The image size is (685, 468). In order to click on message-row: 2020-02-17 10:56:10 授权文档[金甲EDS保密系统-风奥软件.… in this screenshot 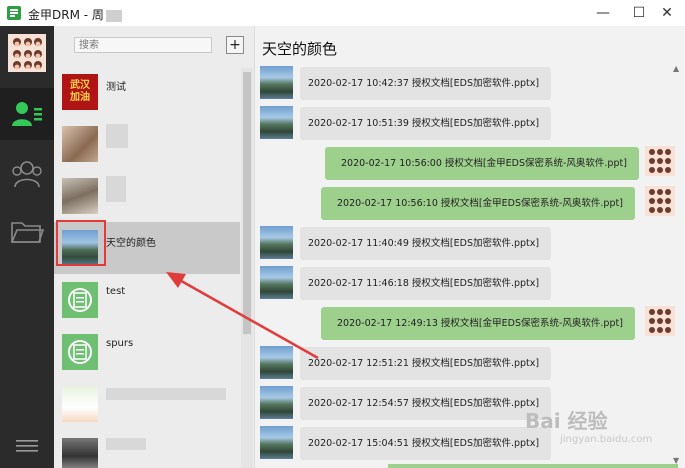, I will do `click(470, 203)`.